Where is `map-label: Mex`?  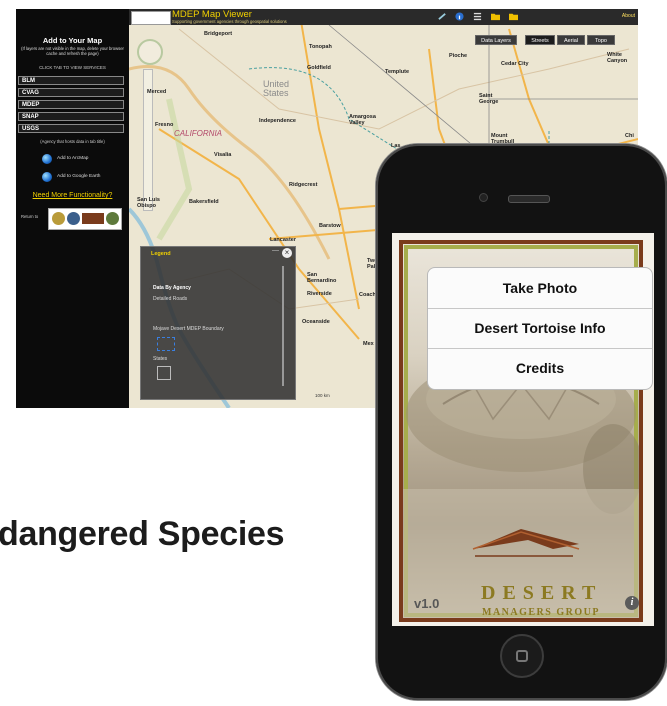
map-label: Mex is located at coordinates (368, 344).